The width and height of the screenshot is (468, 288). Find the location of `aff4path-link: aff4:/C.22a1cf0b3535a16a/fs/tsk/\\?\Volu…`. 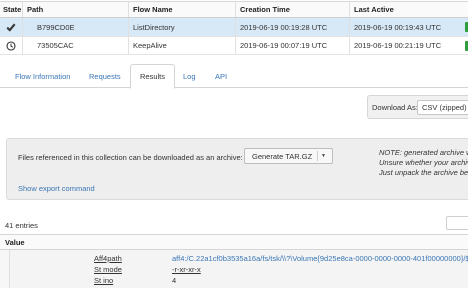

aff4path-link: aff4:/C.22a1cf0b3535a16a/fs/tsk/\\?\Volu… is located at coordinates (320, 258).